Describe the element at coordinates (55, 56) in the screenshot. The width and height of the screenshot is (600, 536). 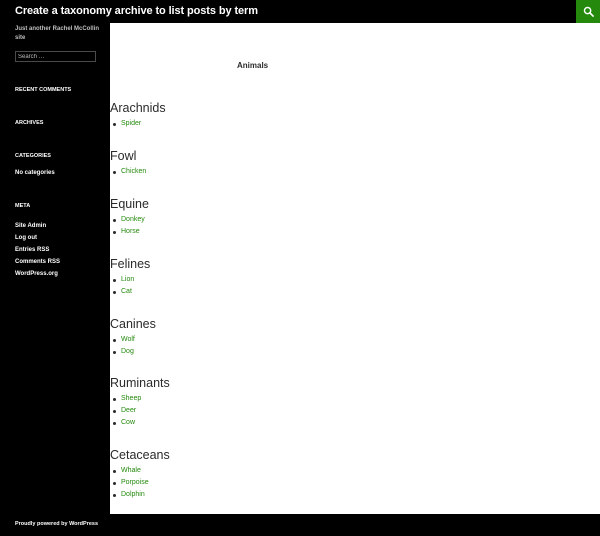
I see `search-input` at that location.